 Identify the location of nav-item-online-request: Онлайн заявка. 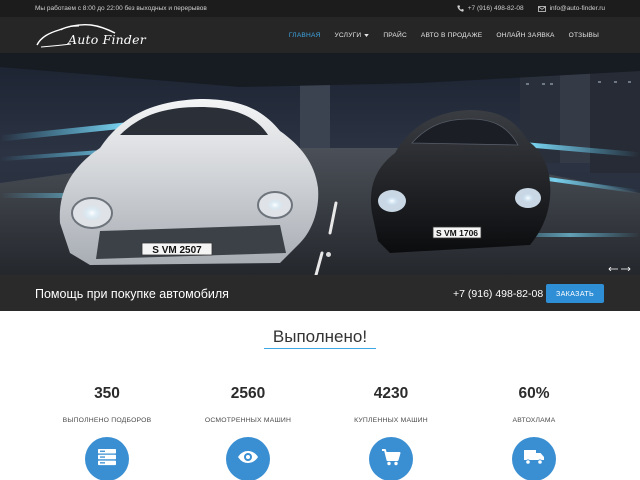
(525, 35).